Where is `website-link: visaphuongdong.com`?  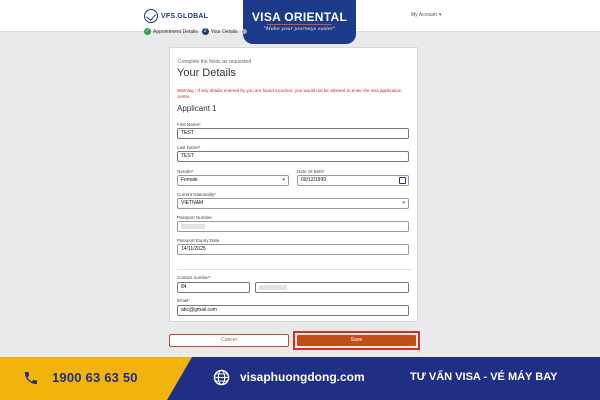
website-link: visaphuongdong.com is located at coordinates (302, 377).